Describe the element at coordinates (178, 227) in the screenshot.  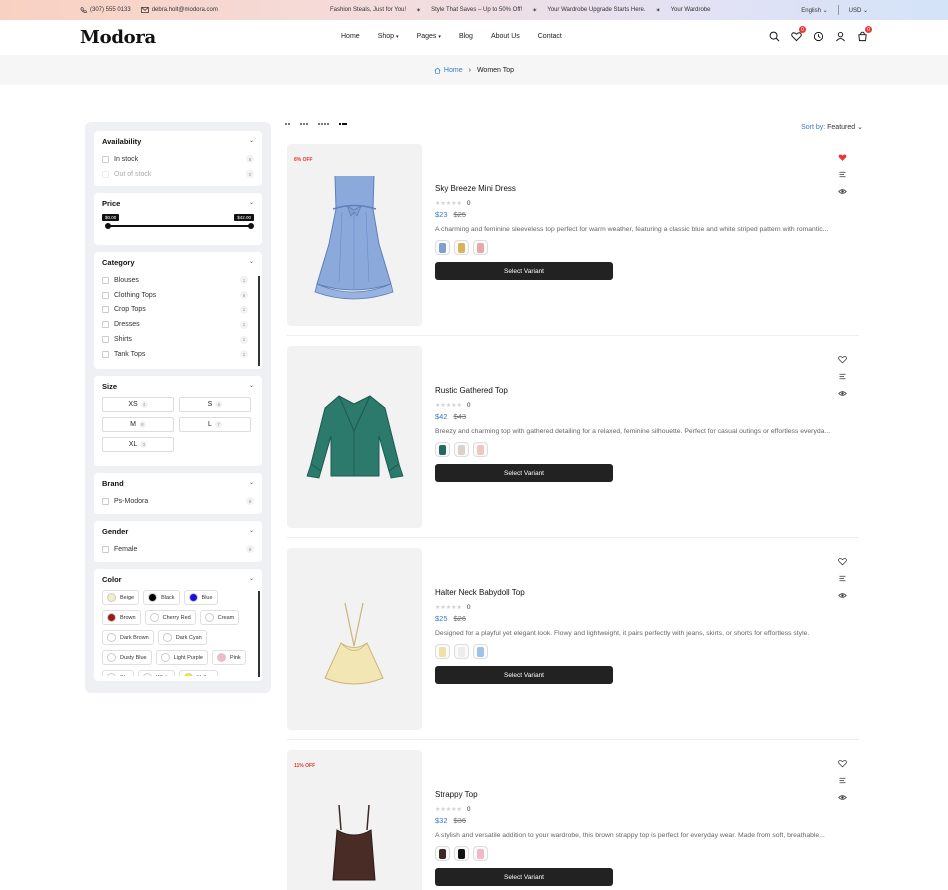
I see `price-slider: $0.00 $42.00` at that location.